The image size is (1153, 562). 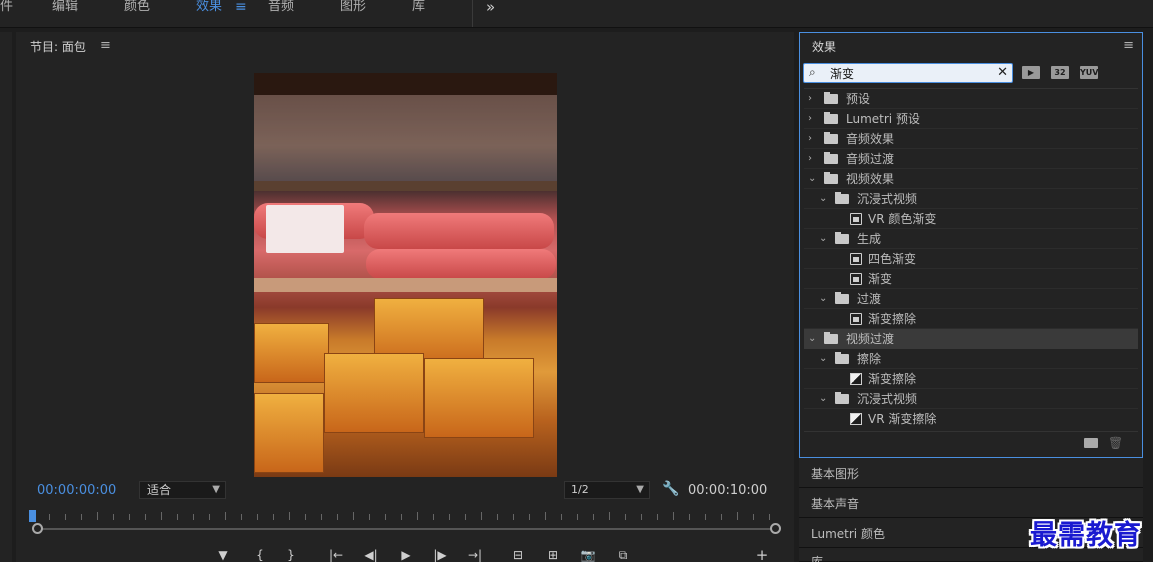 What do you see at coordinates (76, 490) in the screenshot?
I see `current-timecode: 00:00:00:00` at bounding box center [76, 490].